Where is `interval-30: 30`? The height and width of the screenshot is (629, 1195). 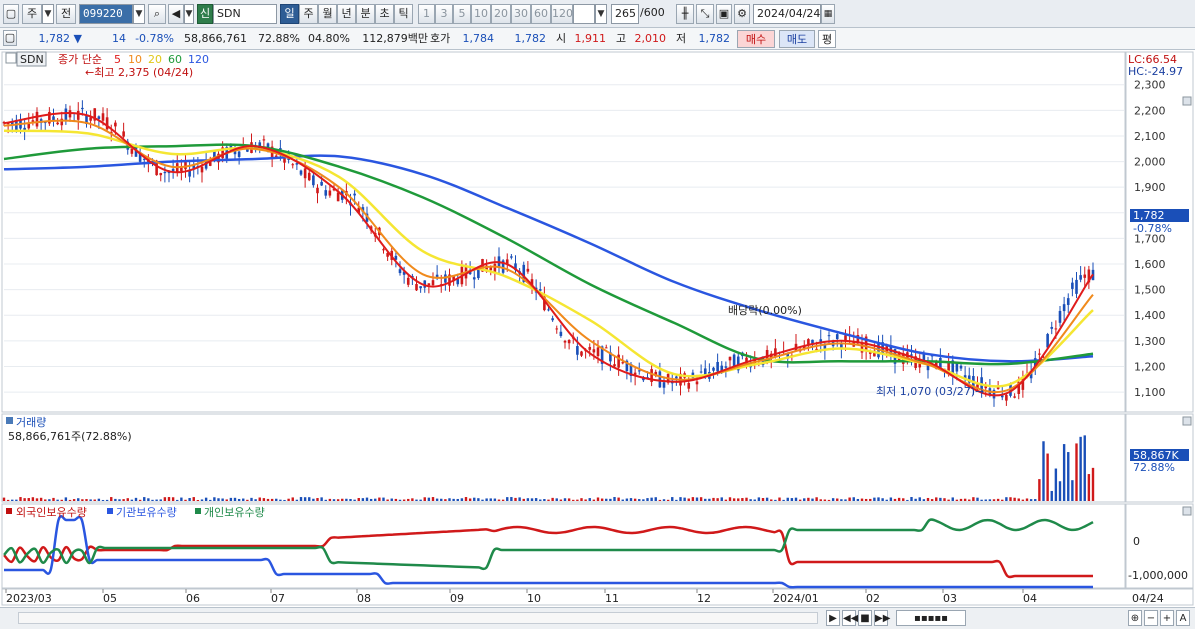 interval-30: 30 is located at coordinates (521, 14).